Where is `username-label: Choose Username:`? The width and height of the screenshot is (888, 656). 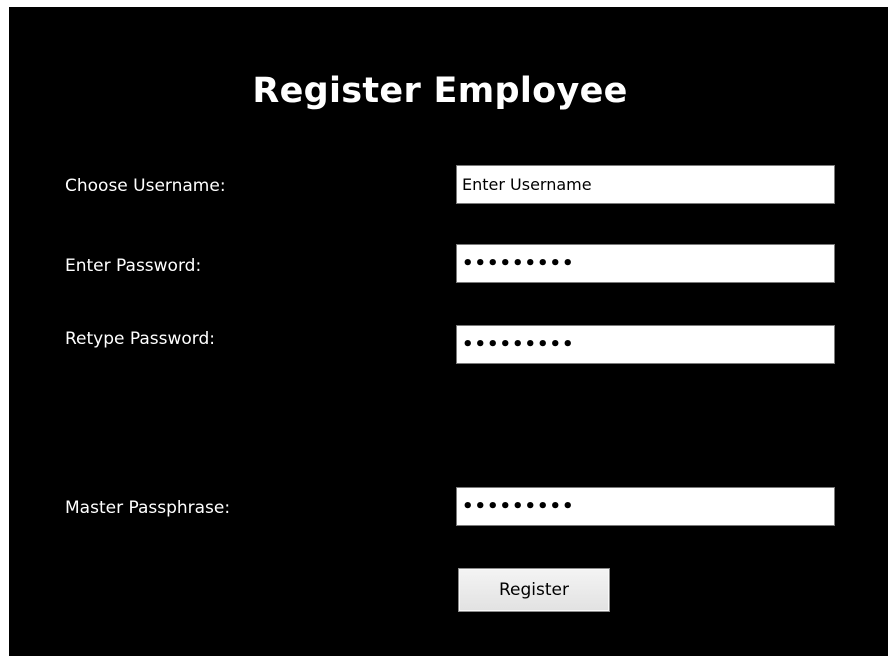 username-label: Choose Username: is located at coordinates (145, 186).